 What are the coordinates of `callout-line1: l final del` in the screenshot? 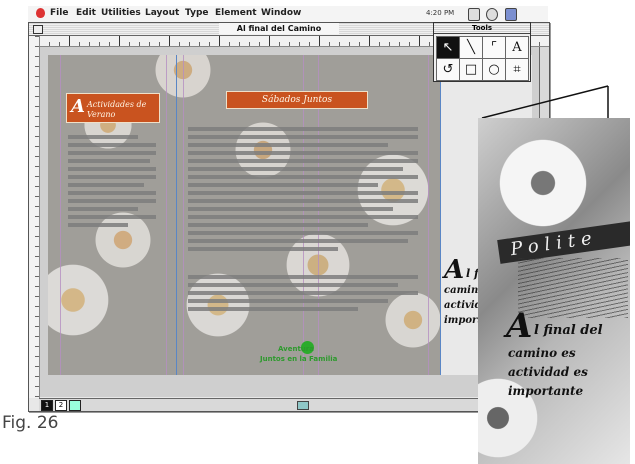 It's located at (568, 330).